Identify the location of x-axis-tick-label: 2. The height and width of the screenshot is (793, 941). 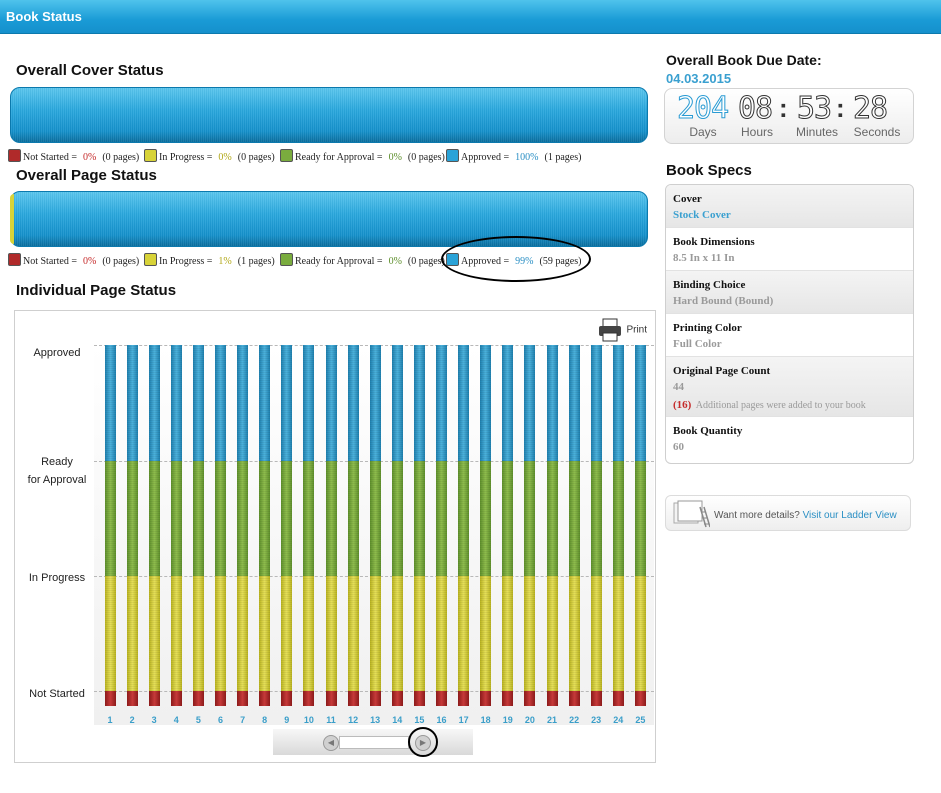
(132, 720).